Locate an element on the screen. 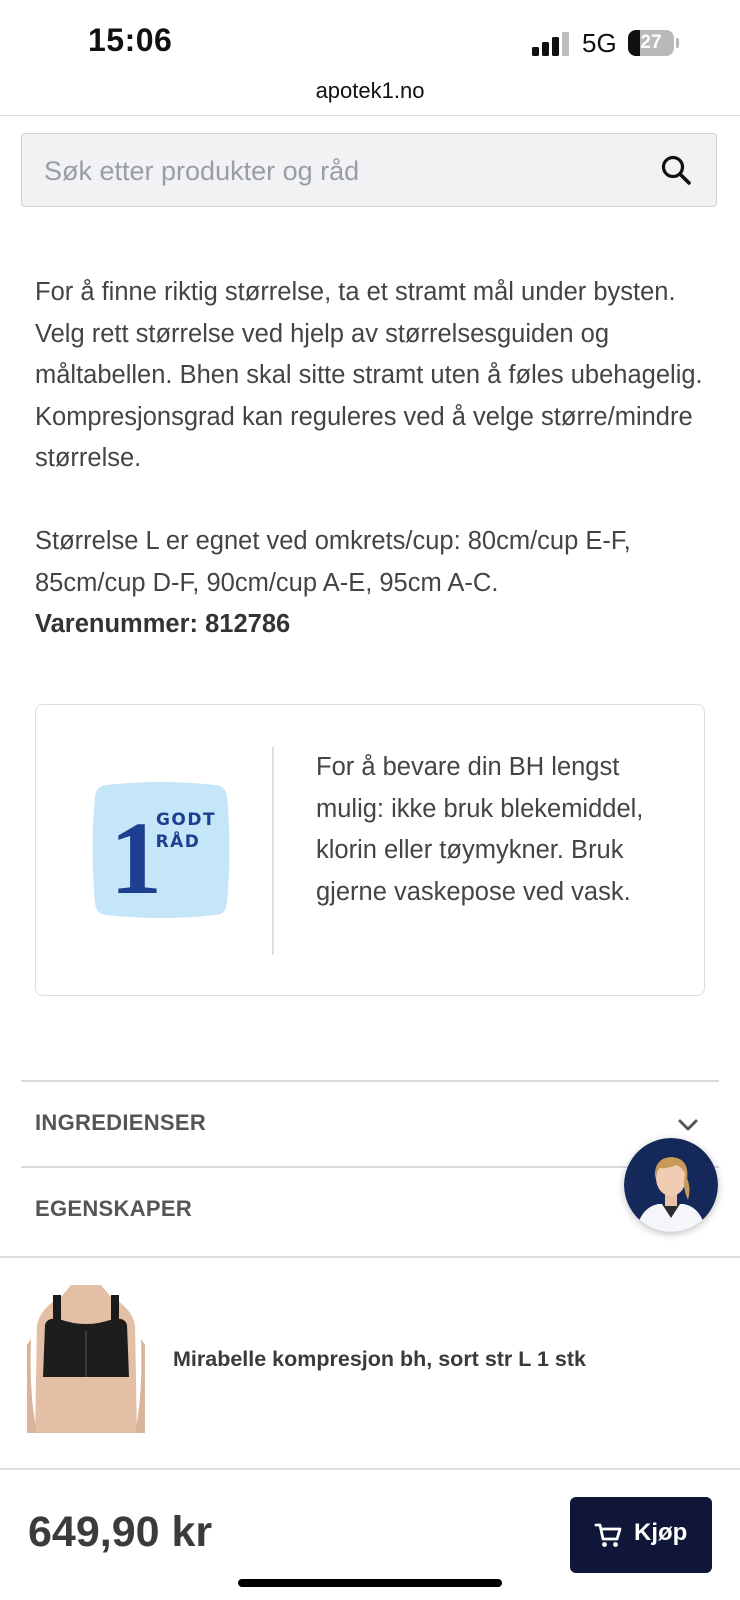 The height and width of the screenshot is (1600, 740). pharmacist-avatar-icon is located at coordinates (671, 1185).